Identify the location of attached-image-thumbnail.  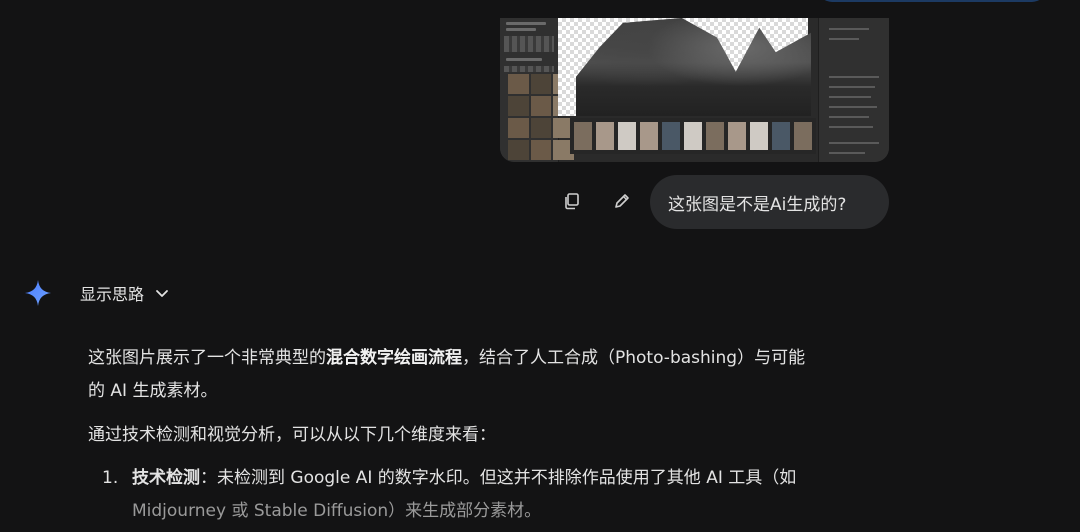
(694, 90).